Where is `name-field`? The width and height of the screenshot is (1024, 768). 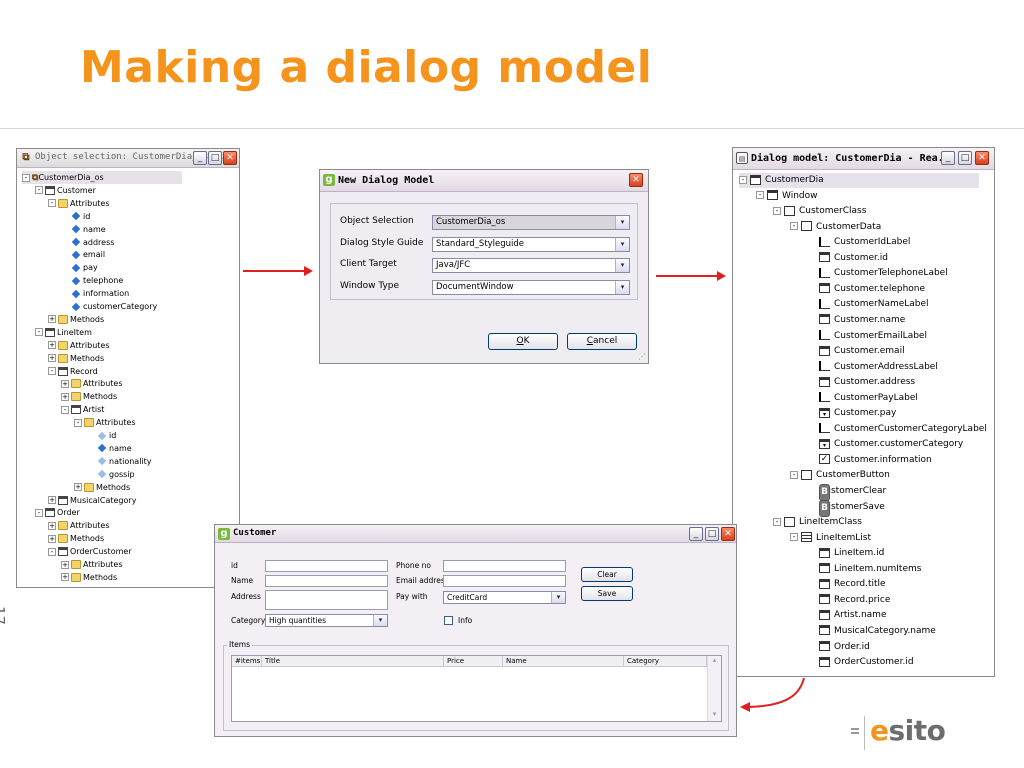
name-field is located at coordinates (326, 581).